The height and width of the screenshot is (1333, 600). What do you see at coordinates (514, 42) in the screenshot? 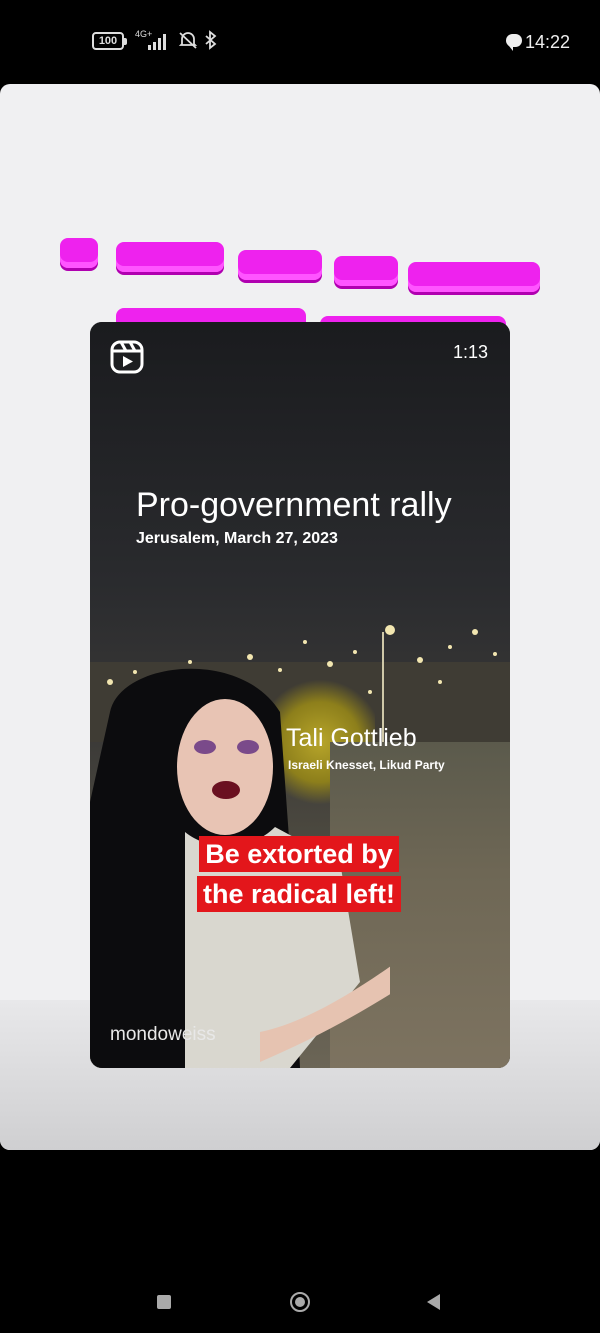
I see `chat-icon` at bounding box center [514, 42].